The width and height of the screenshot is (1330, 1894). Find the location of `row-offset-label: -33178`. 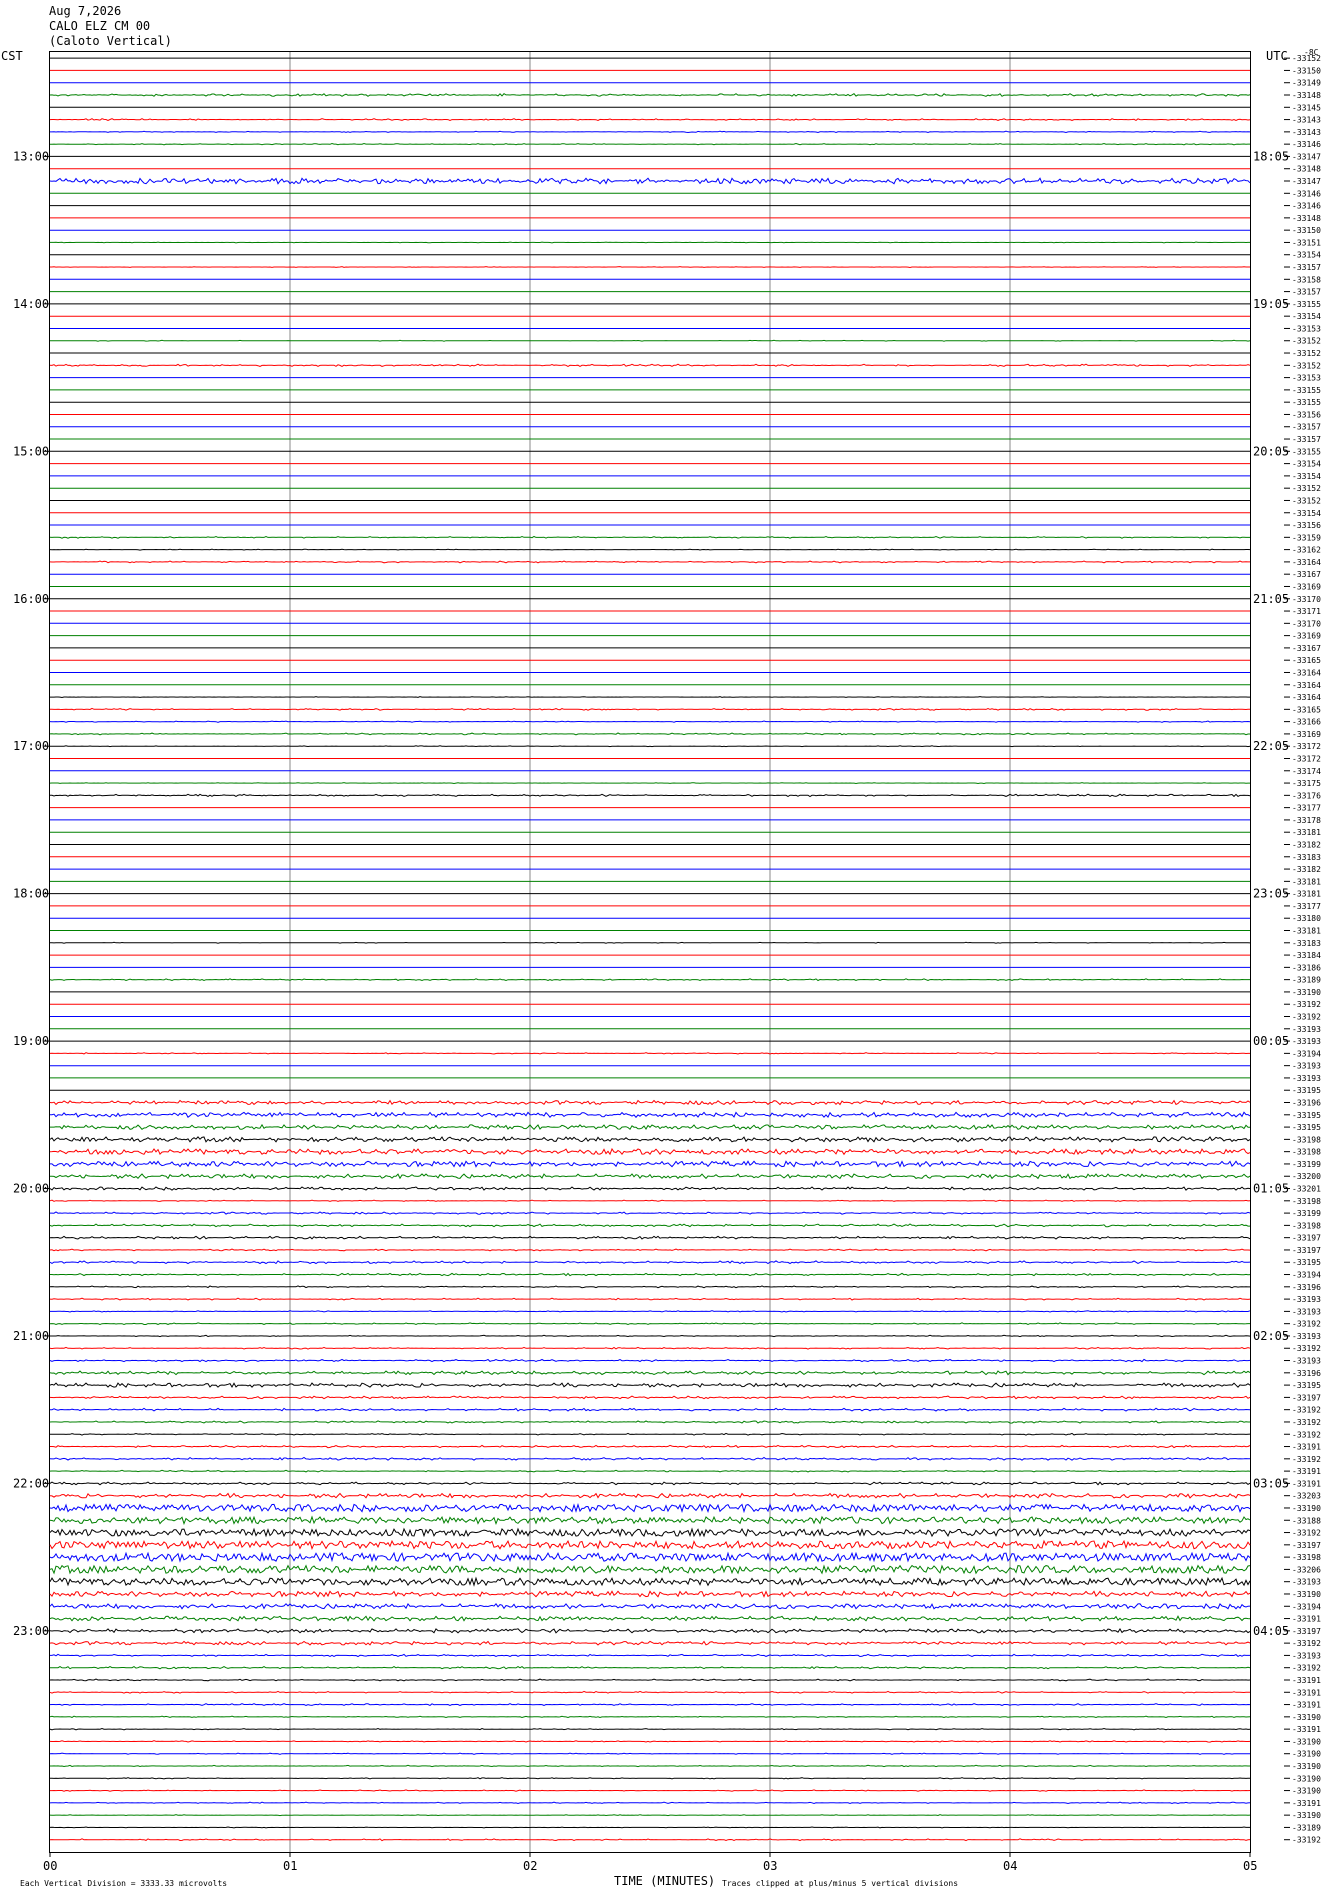

row-offset-label: -33178 is located at coordinates (1306, 820).